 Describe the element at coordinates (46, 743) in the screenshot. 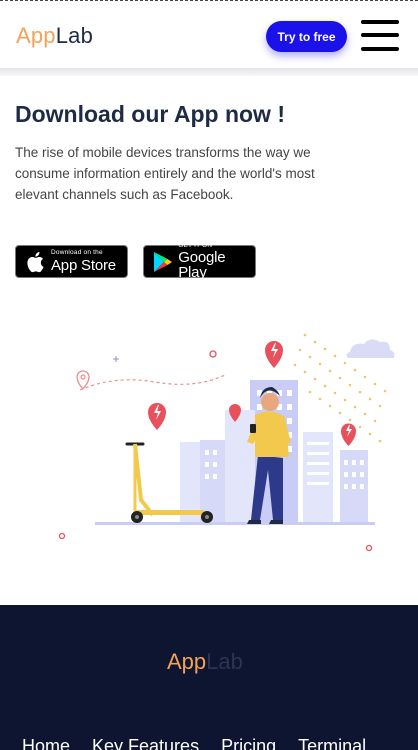

I see `footer-nav-home: Home` at that location.